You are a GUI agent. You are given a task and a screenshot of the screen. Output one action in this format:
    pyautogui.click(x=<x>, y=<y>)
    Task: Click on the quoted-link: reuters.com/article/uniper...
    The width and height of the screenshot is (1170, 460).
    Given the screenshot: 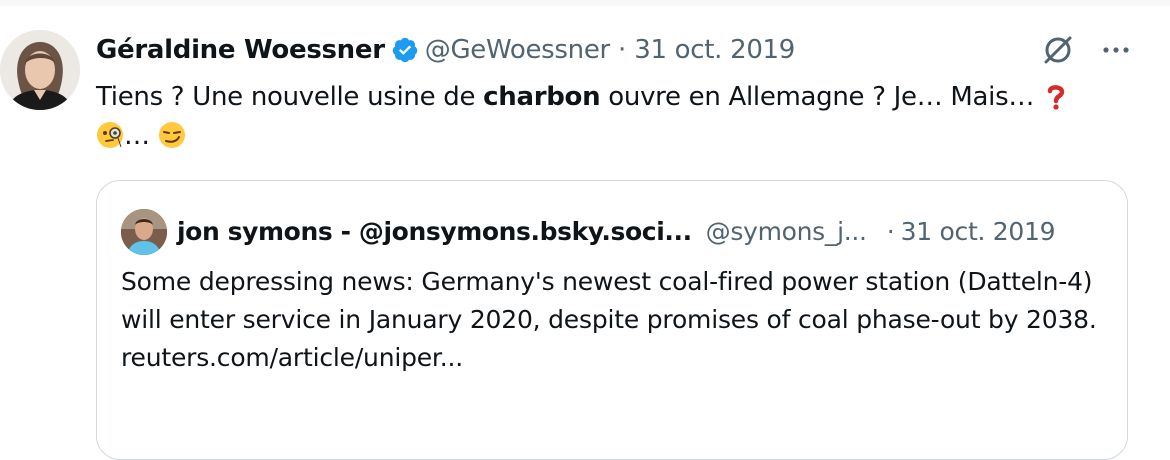 What is the action you would take?
    pyautogui.click(x=616, y=358)
    